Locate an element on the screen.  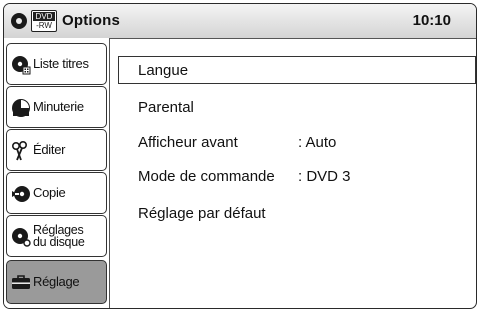
tab-liste-titres: Liste titres is located at coordinates (56, 64).